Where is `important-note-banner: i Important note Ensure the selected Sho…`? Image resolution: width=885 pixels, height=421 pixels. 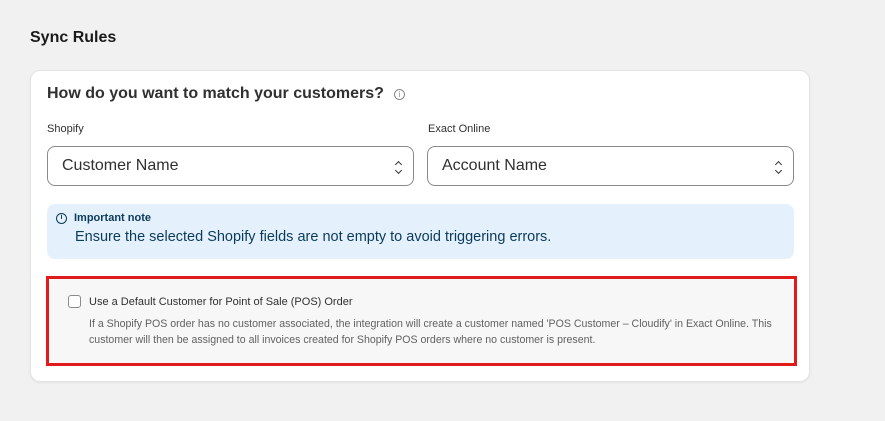
important-note-banner: i Important note Ensure the selected Sho… is located at coordinates (420, 231).